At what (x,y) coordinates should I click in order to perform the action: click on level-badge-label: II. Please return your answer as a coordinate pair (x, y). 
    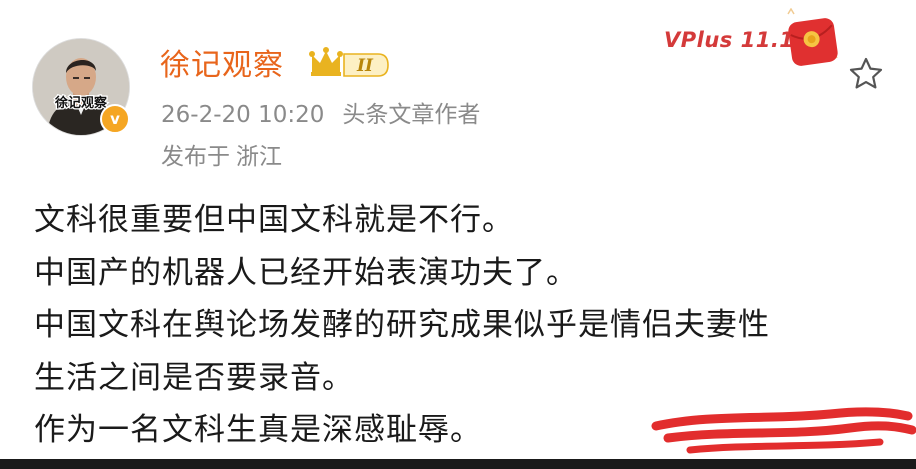
    Looking at the image, I should click on (365, 66).